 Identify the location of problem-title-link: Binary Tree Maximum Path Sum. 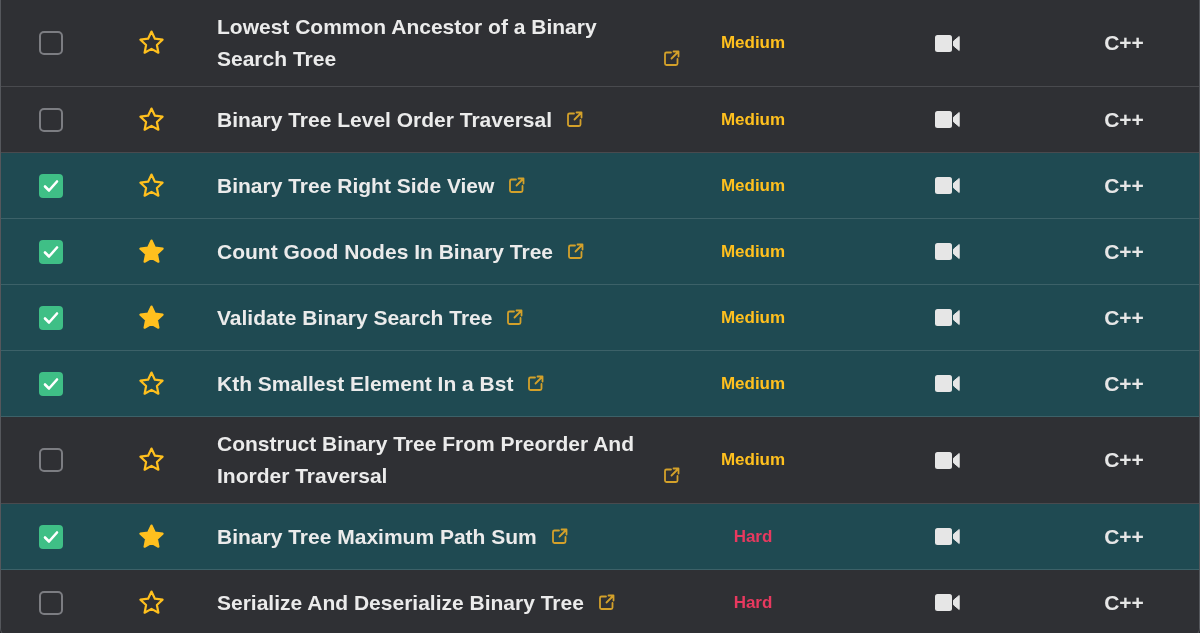
(377, 536).